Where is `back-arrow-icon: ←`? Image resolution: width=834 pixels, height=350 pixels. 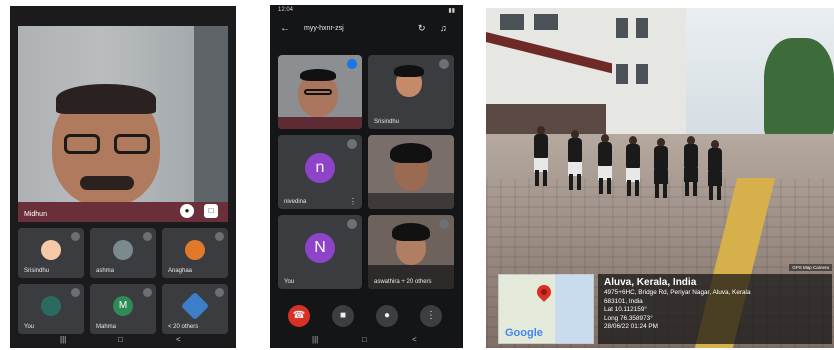 back-arrow-icon: ← is located at coordinates (285, 28).